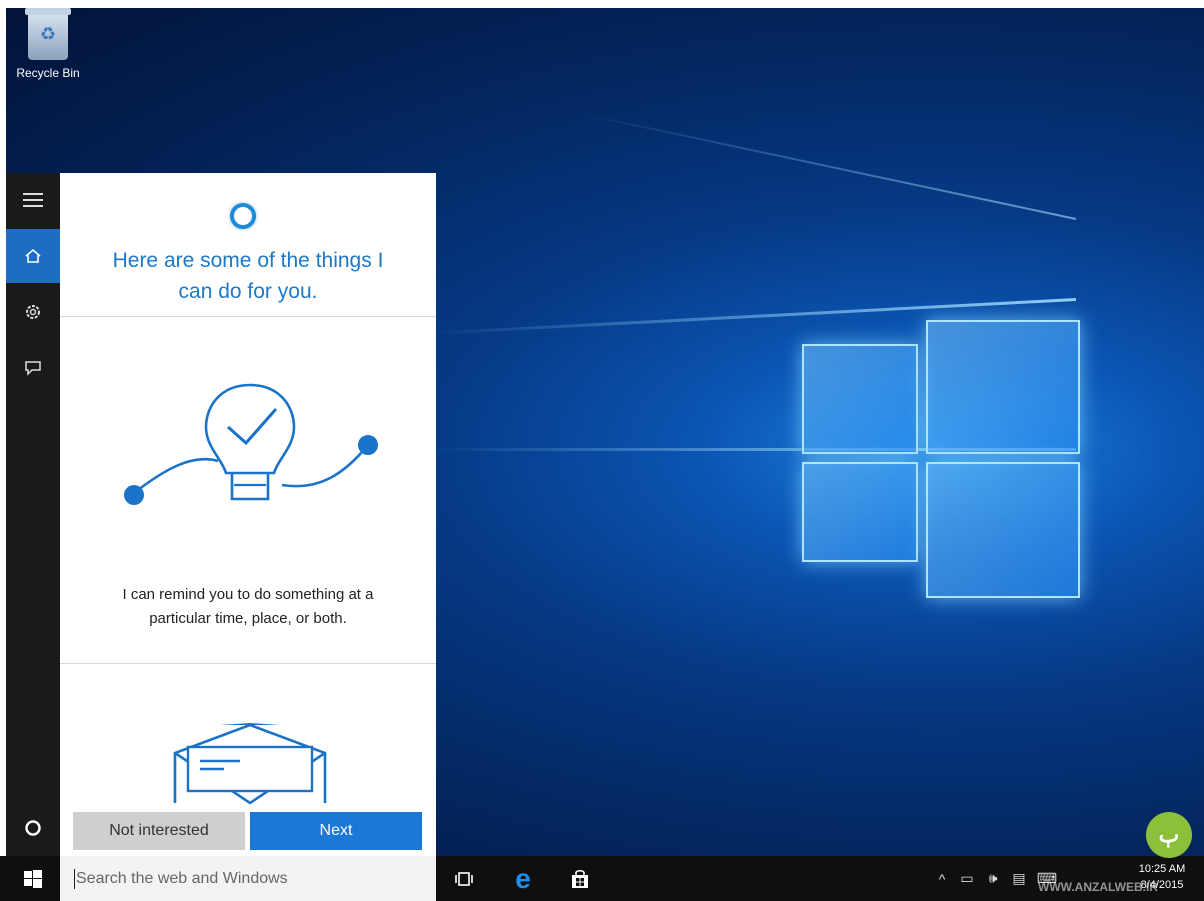  What do you see at coordinates (826, 165) in the screenshot?
I see `light-beam` at bounding box center [826, 165].